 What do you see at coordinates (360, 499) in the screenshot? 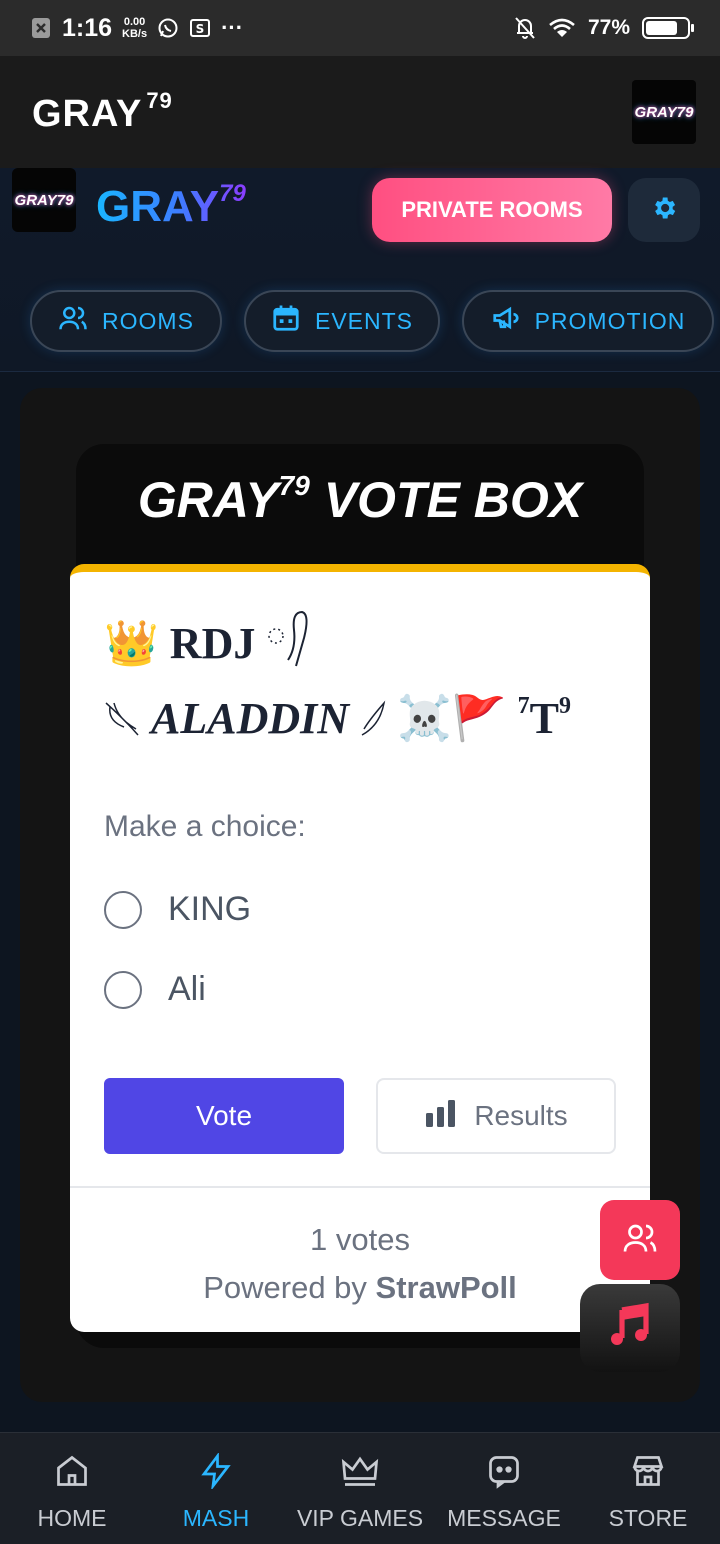
I see `vote-box-title: GRAY79 VOTE BOX` at bounding box center [360, 499].